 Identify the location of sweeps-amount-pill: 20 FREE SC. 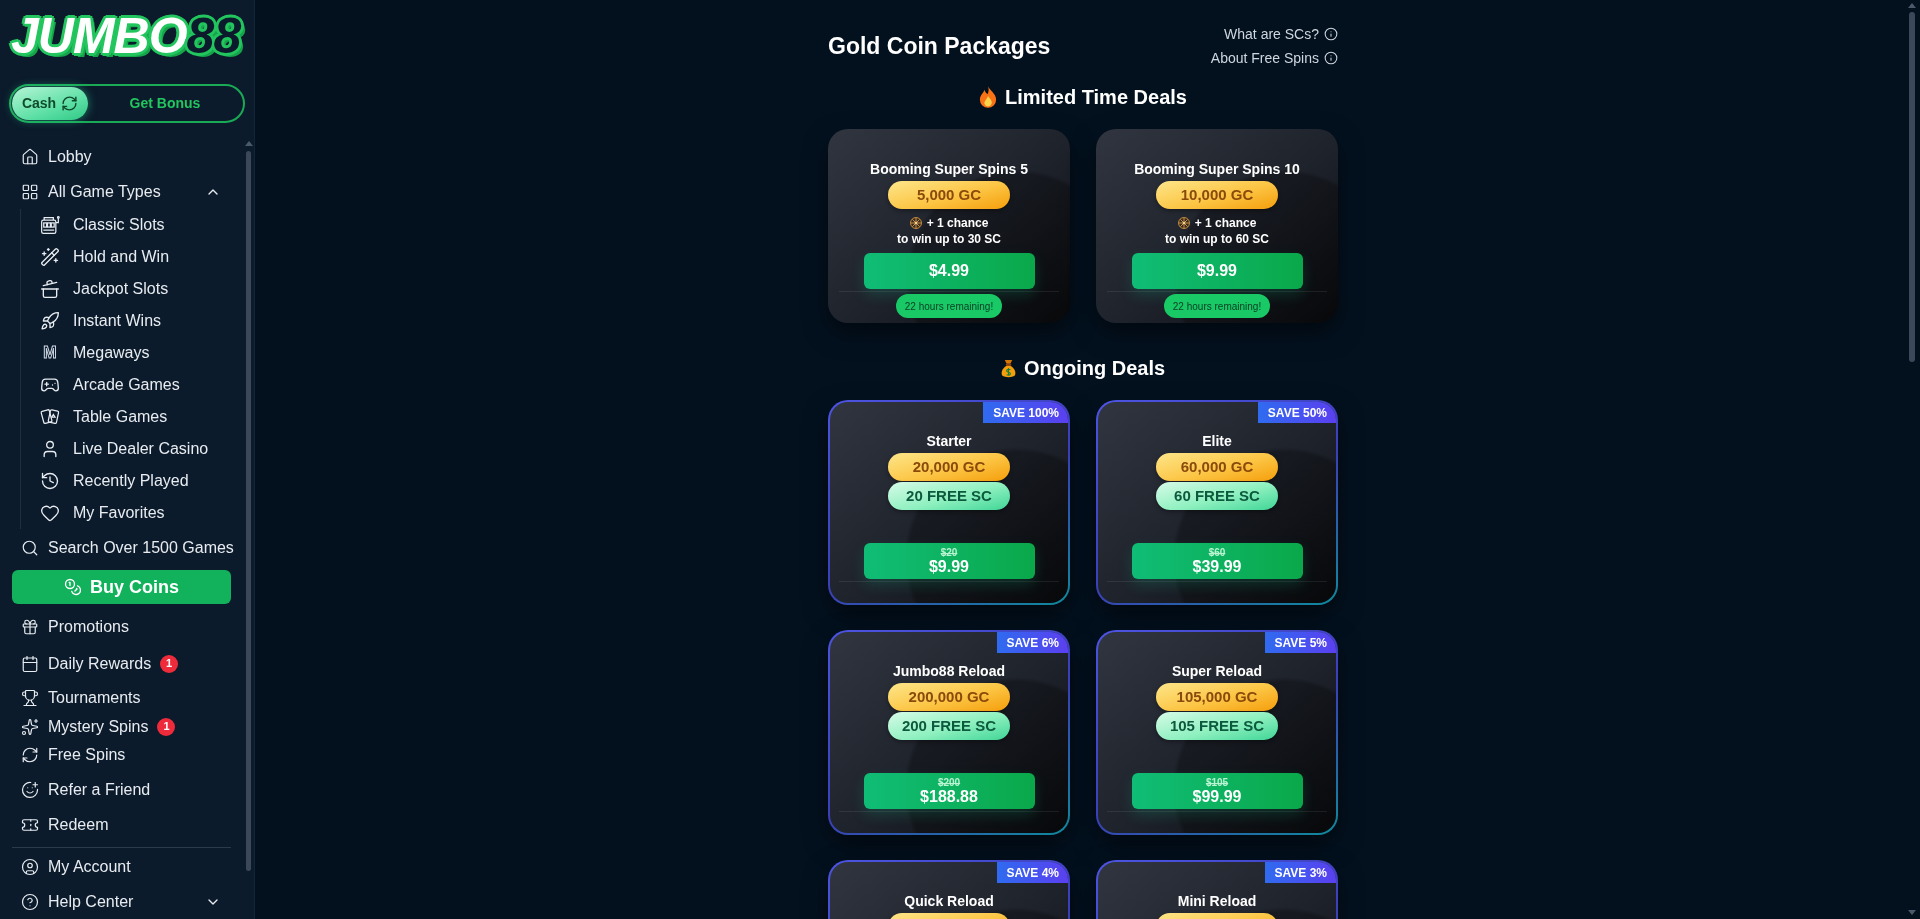
(949, 496).